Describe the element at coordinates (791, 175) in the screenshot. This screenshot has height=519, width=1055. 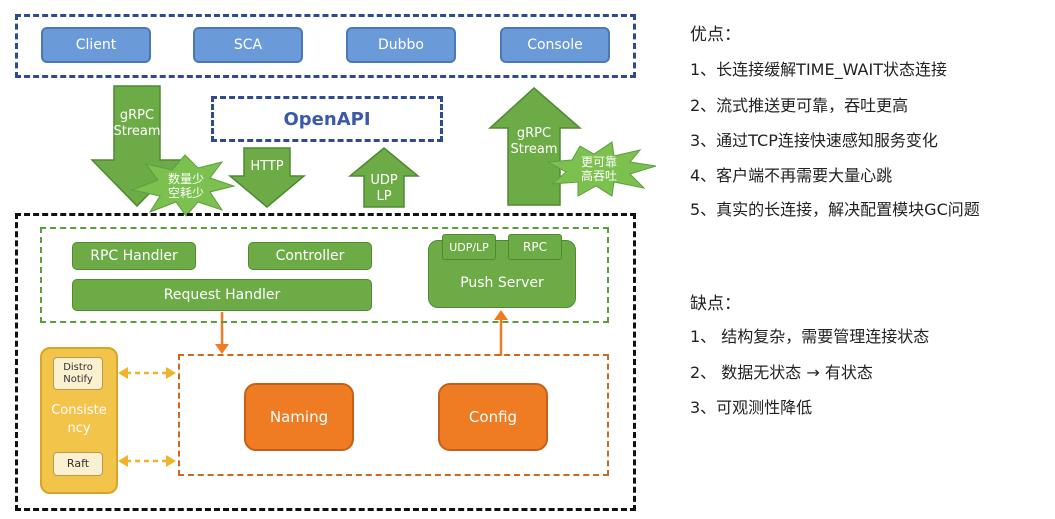
I see `pros-item-4: 4、客户端不再需要大量心跳` at that location.